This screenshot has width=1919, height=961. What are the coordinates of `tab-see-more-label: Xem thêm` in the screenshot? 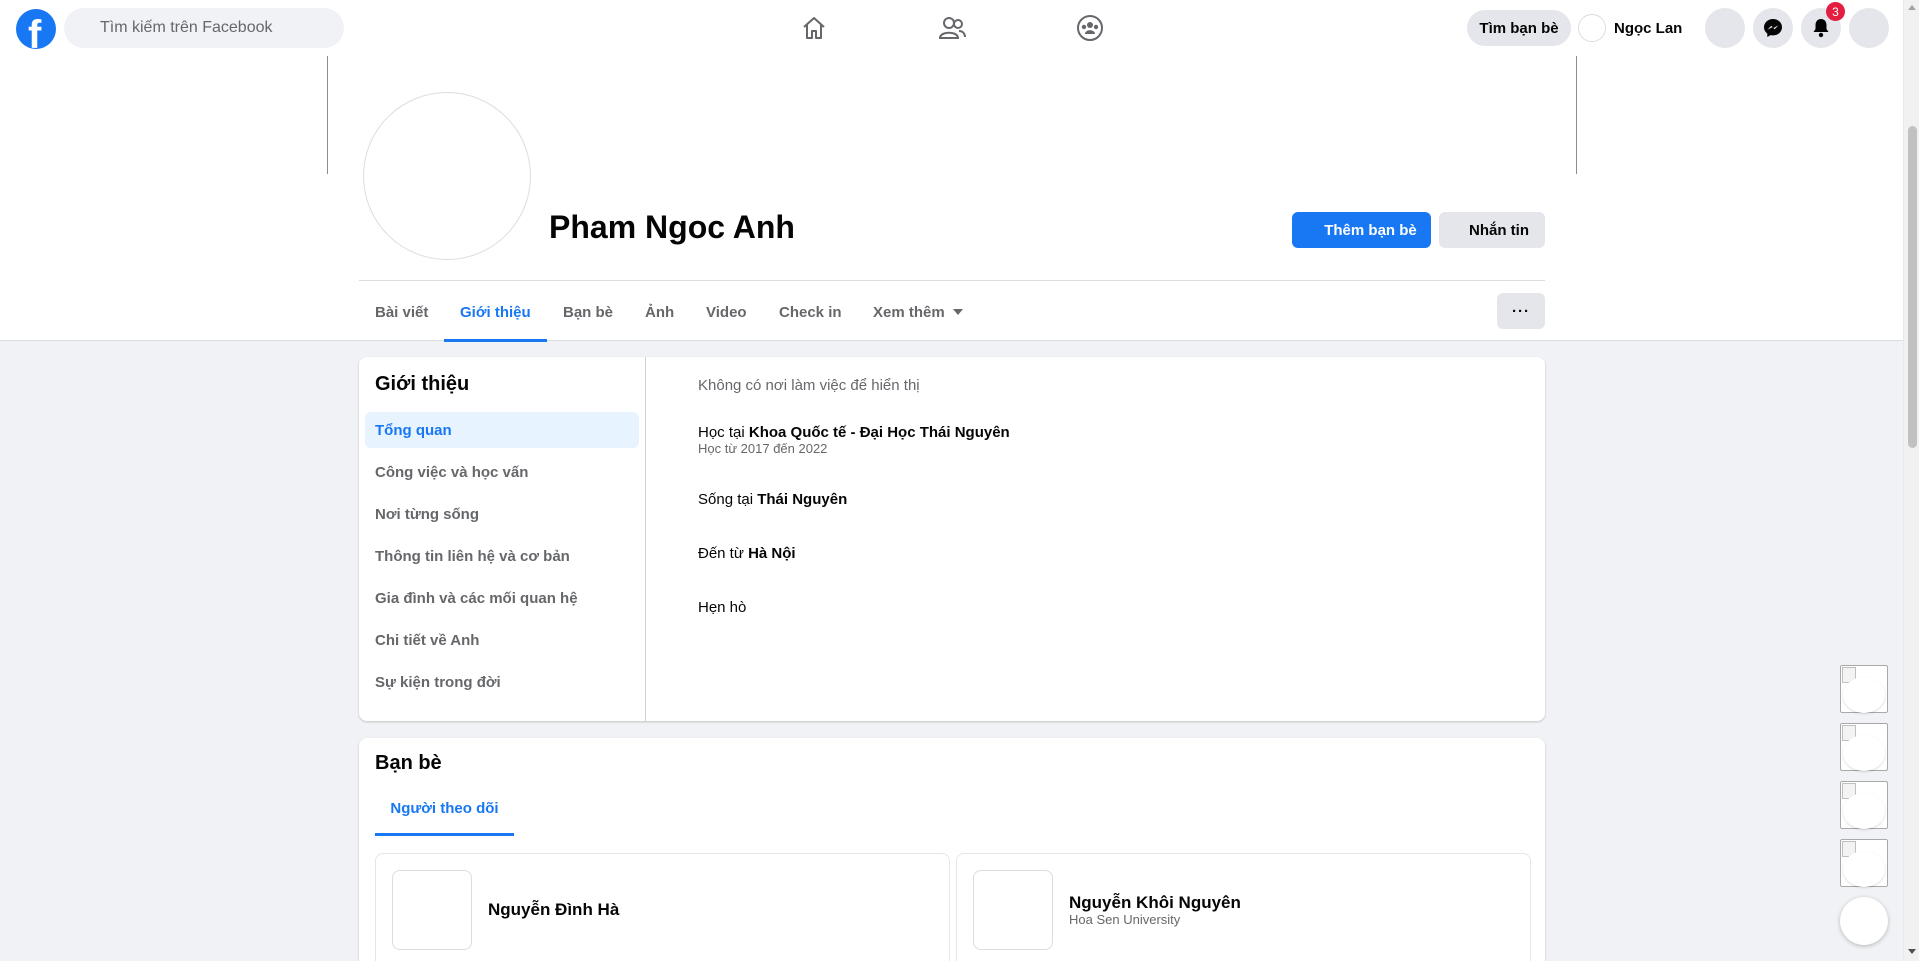 It's located at (909, 312).